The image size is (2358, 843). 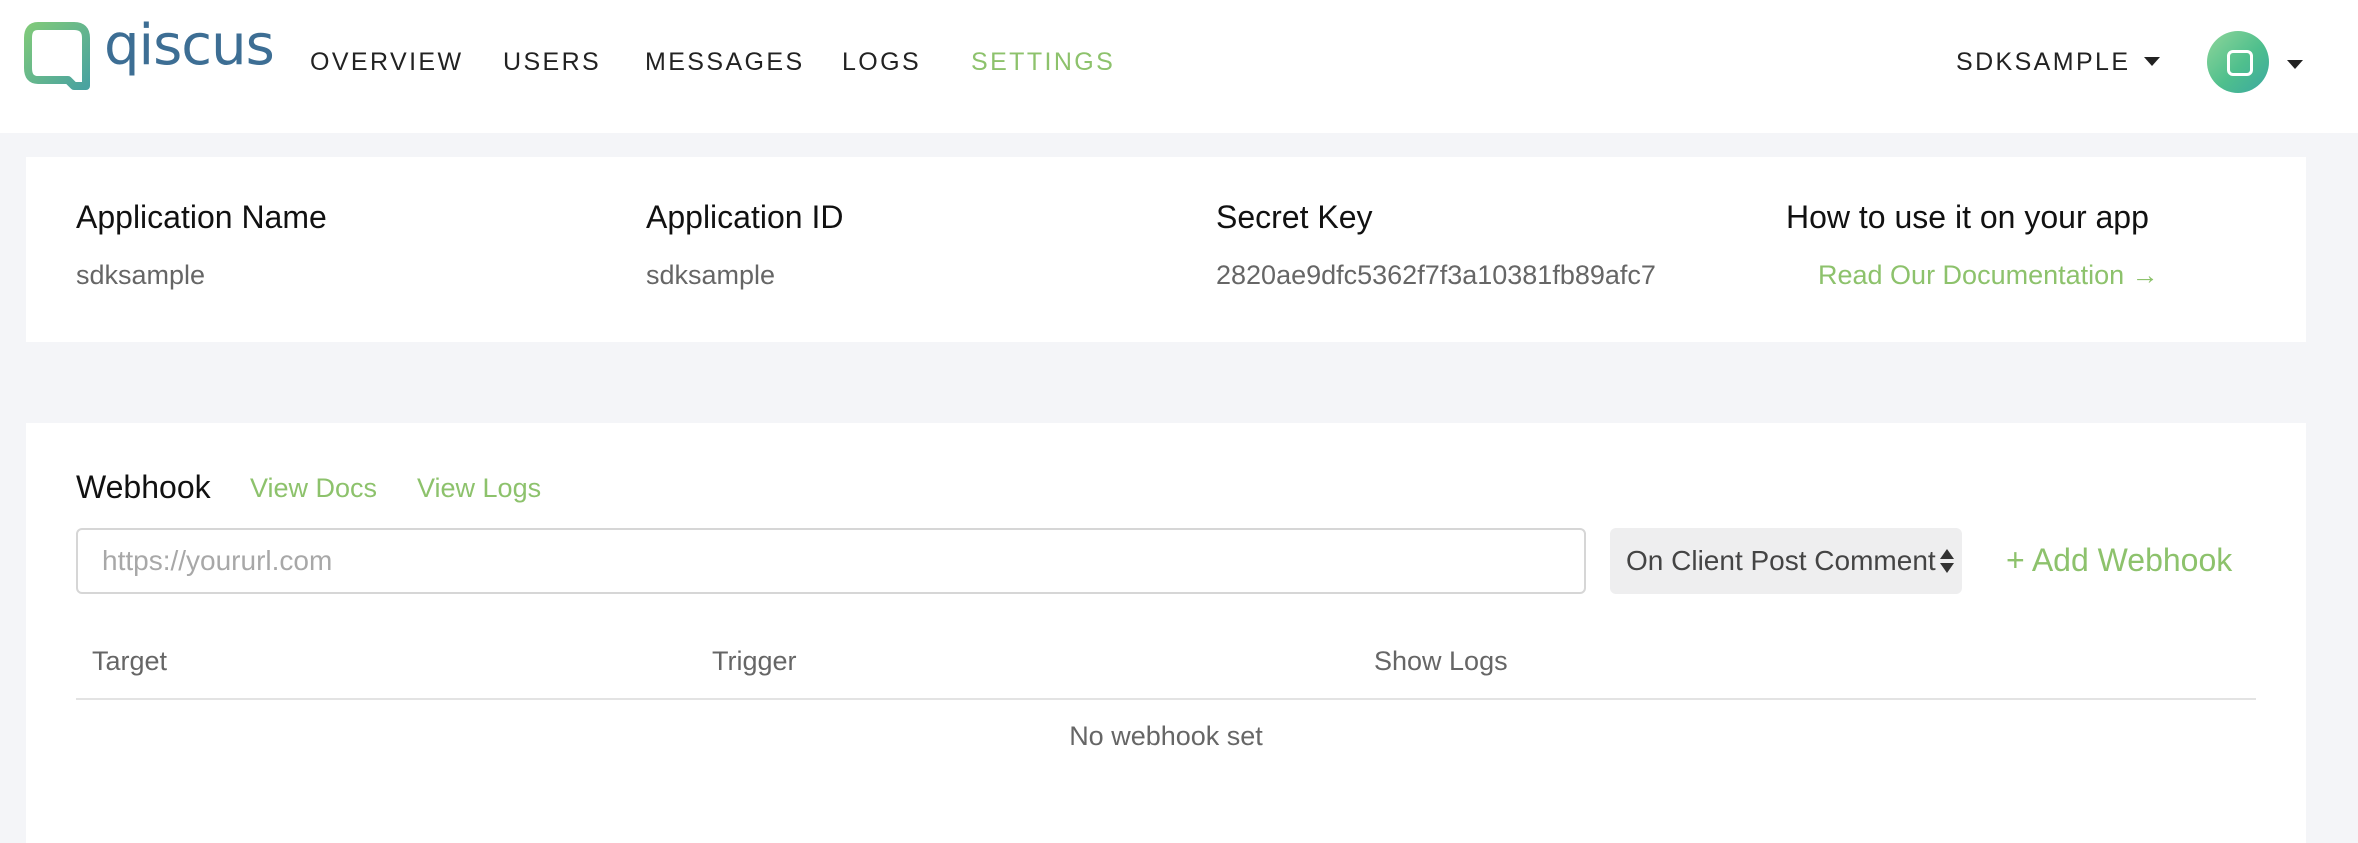 What do you see at coordinates (387, 62) in the screenshot?
I see `nav-overview: OVERVIEW` at bounding box center [387, 62].